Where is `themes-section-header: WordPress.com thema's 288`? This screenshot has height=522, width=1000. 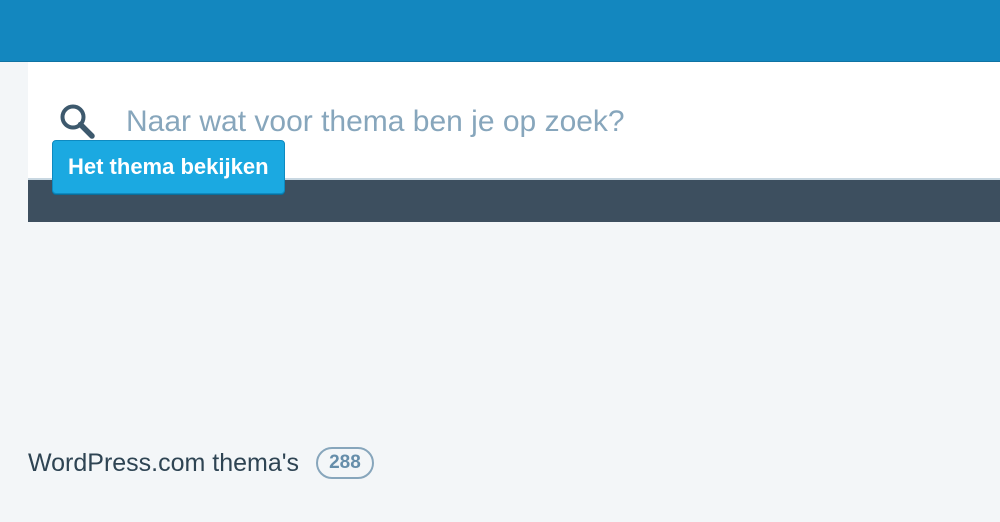 themes-section-header: WordPress.com thema's 288 is located at coordinates (201, 463).